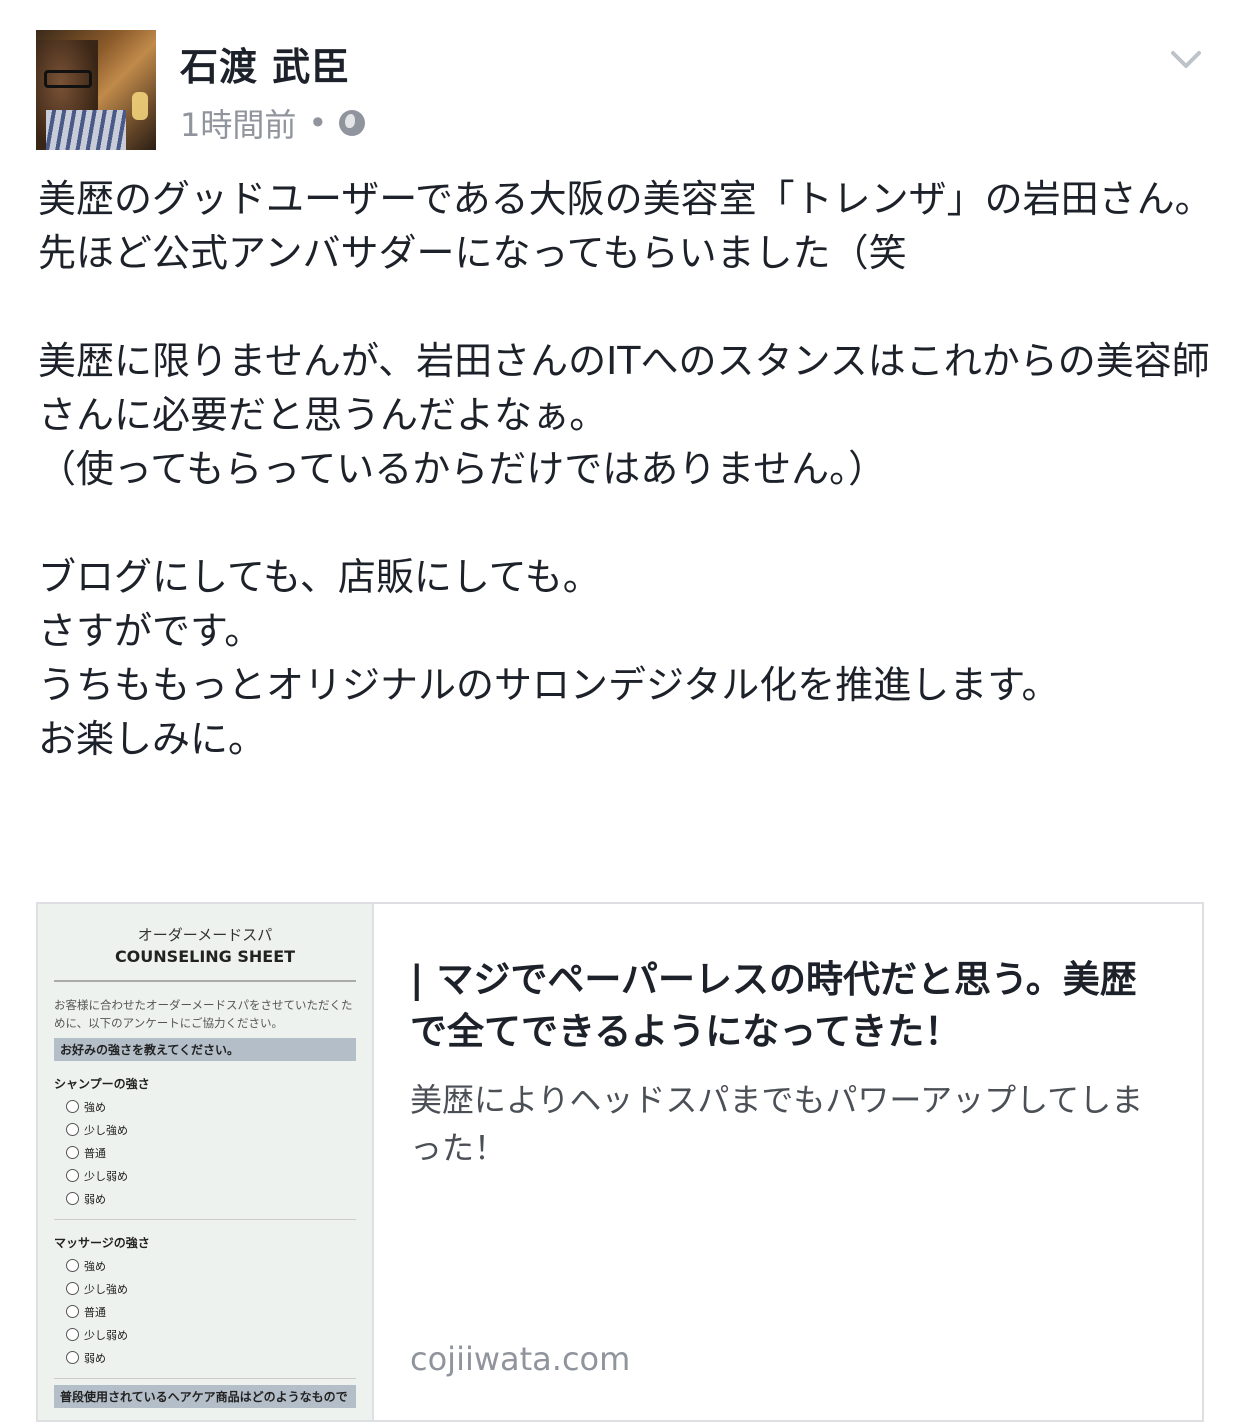  What do you see at coordinates (549, 685) in the screenshot?
I see `post-line: うちももっとオリジナルのサロンデジタル化を推進します。` at bounding box center [549, 685].